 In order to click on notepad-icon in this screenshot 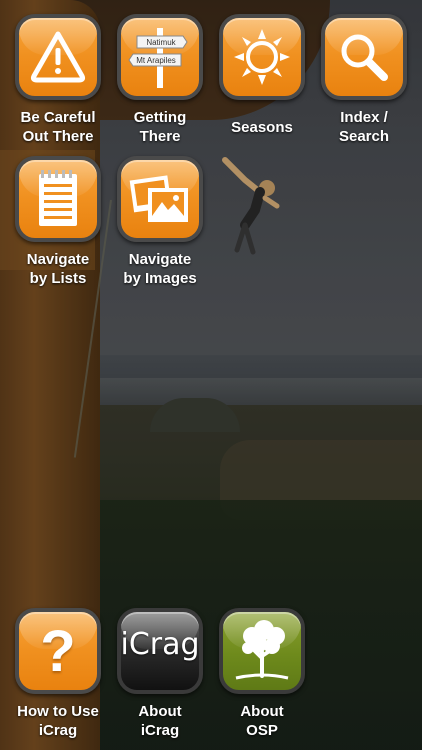, I will do `click(58, 198)`.